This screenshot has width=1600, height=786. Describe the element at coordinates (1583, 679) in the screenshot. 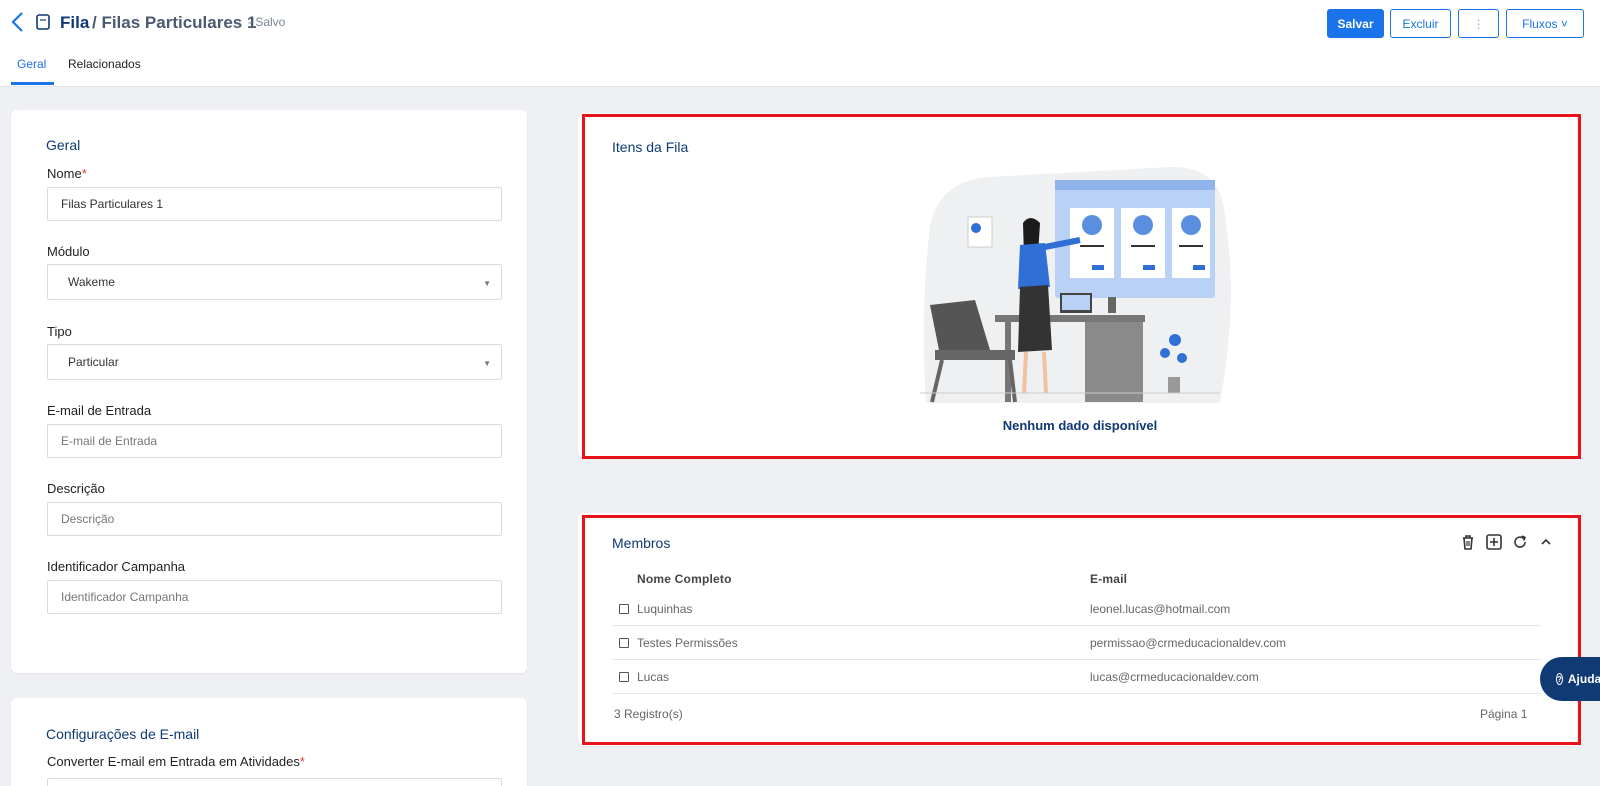

I see `help-label: Ajuda` at that location.